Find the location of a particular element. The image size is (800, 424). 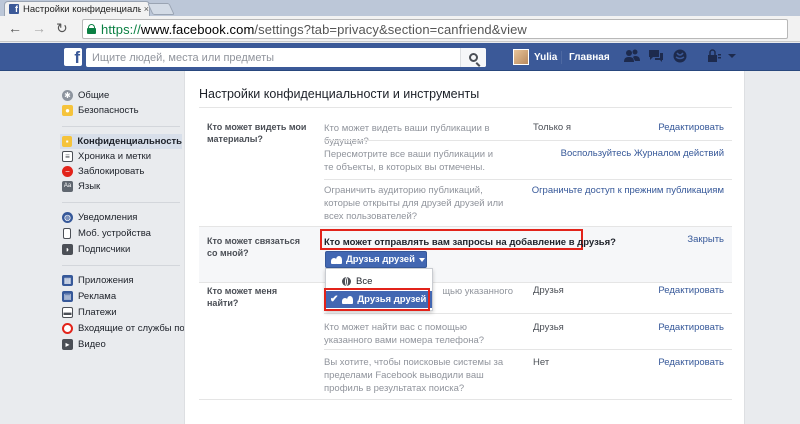

sidebar-item-label: Язык is located at coordinates (89, 186).